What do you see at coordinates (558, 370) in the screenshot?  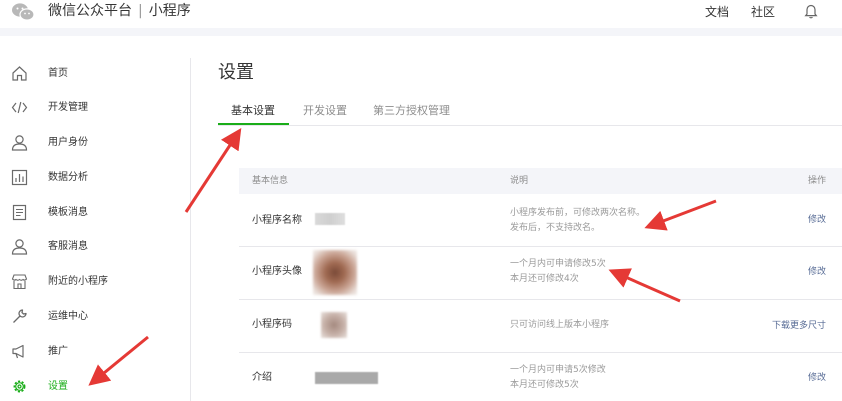 I see `row-desc-line1: 一个月内可申请5次修改` at bounding box center [558, 370].